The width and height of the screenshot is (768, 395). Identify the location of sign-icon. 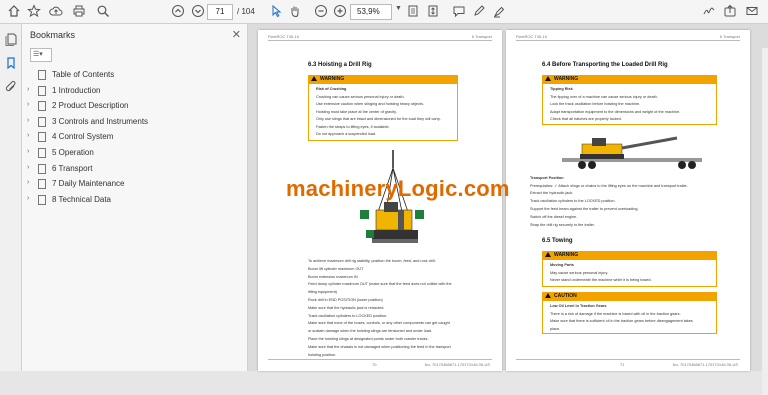
(709, 12).